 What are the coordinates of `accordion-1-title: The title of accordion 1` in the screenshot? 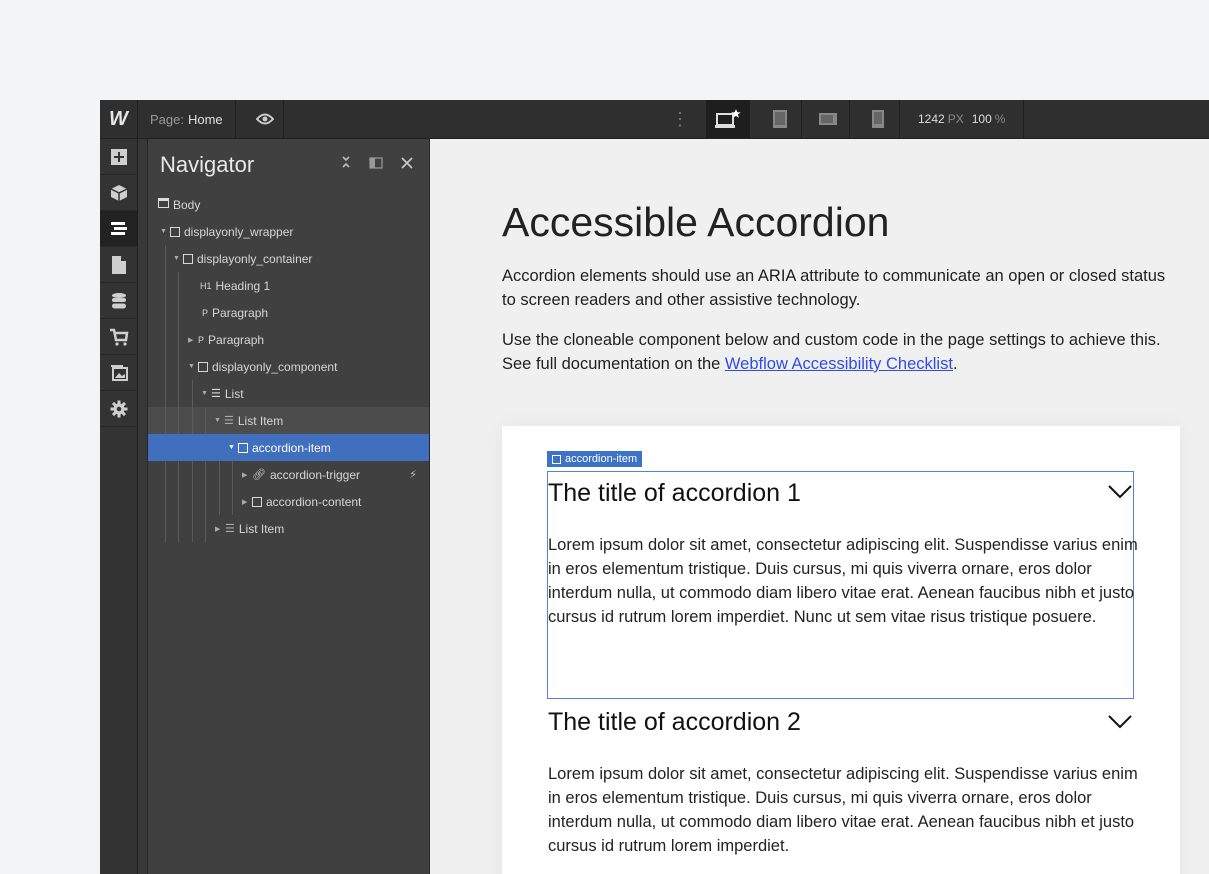 It's located at (674, 493).